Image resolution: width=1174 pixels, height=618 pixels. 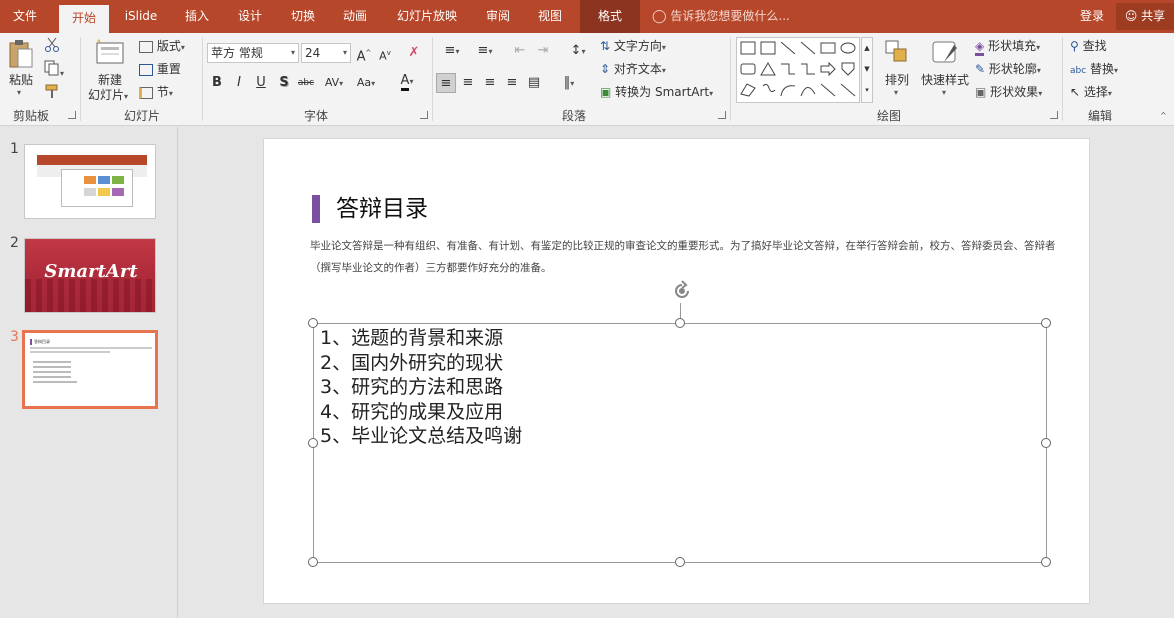 I want to click on find-button: ⚲ 查找, so click(x=1088, y=45).